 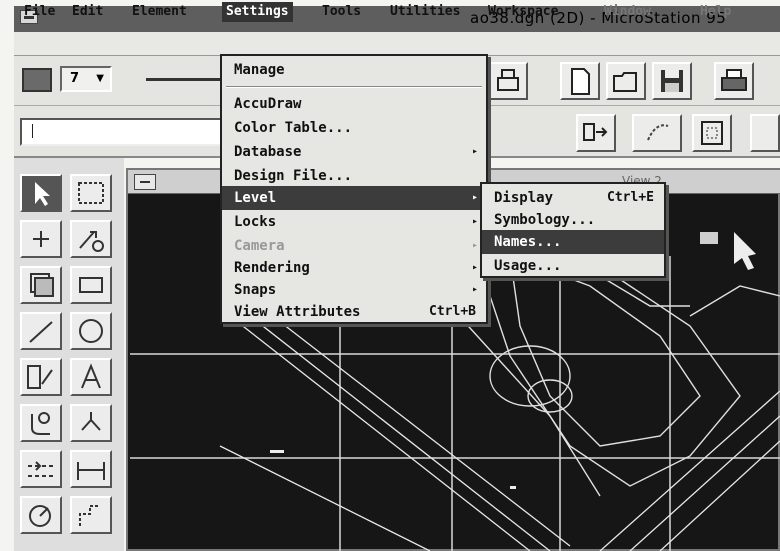 I want to click on text-caret, so click(x=32, y=131).